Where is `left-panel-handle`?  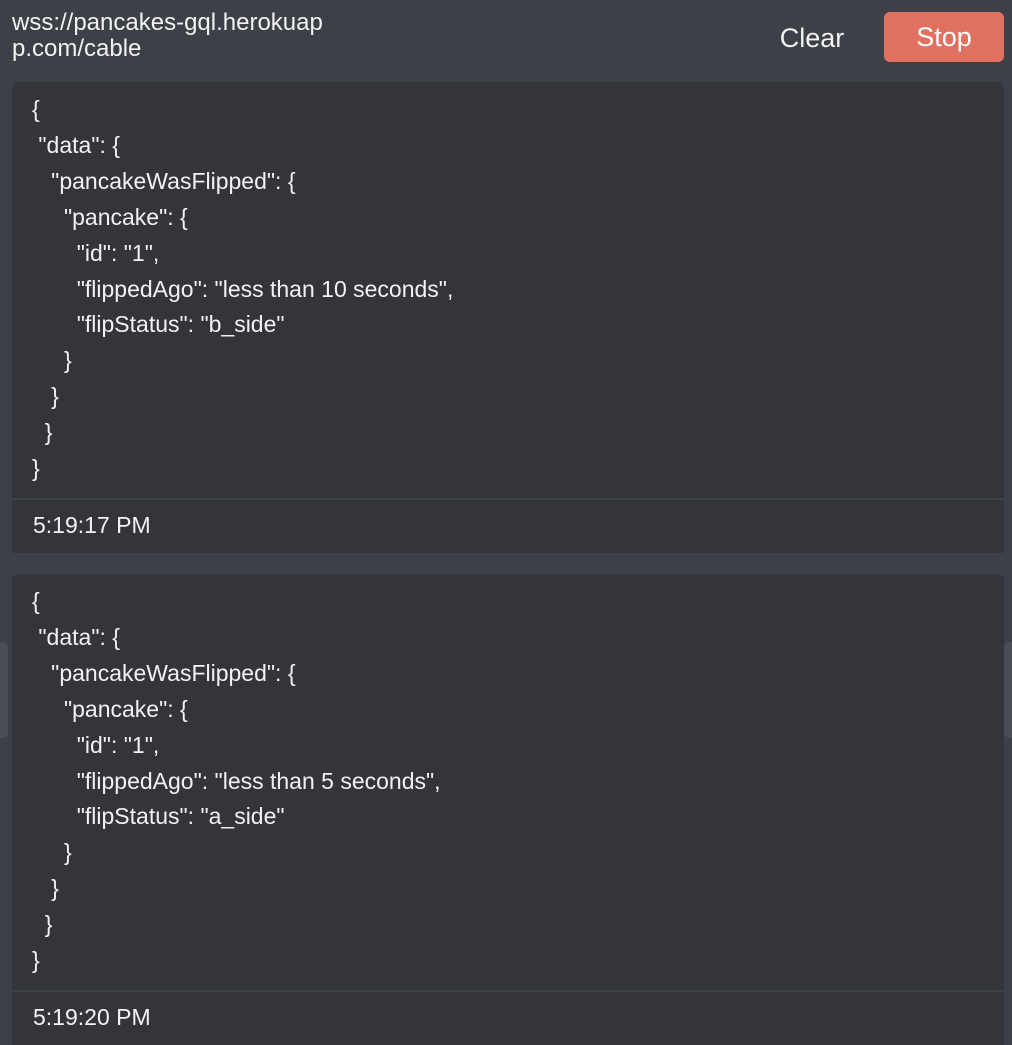
left-panel-handle is located at coordinates (4, 690).